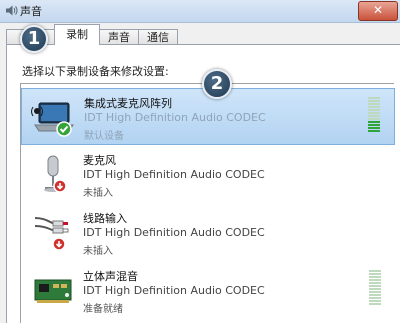 This screenshot has height=323, width=400. What do you see at coordinates (110, 276) in the screenshot?
I see `device-name: 立体声混音` at bounding box center [110, 276].